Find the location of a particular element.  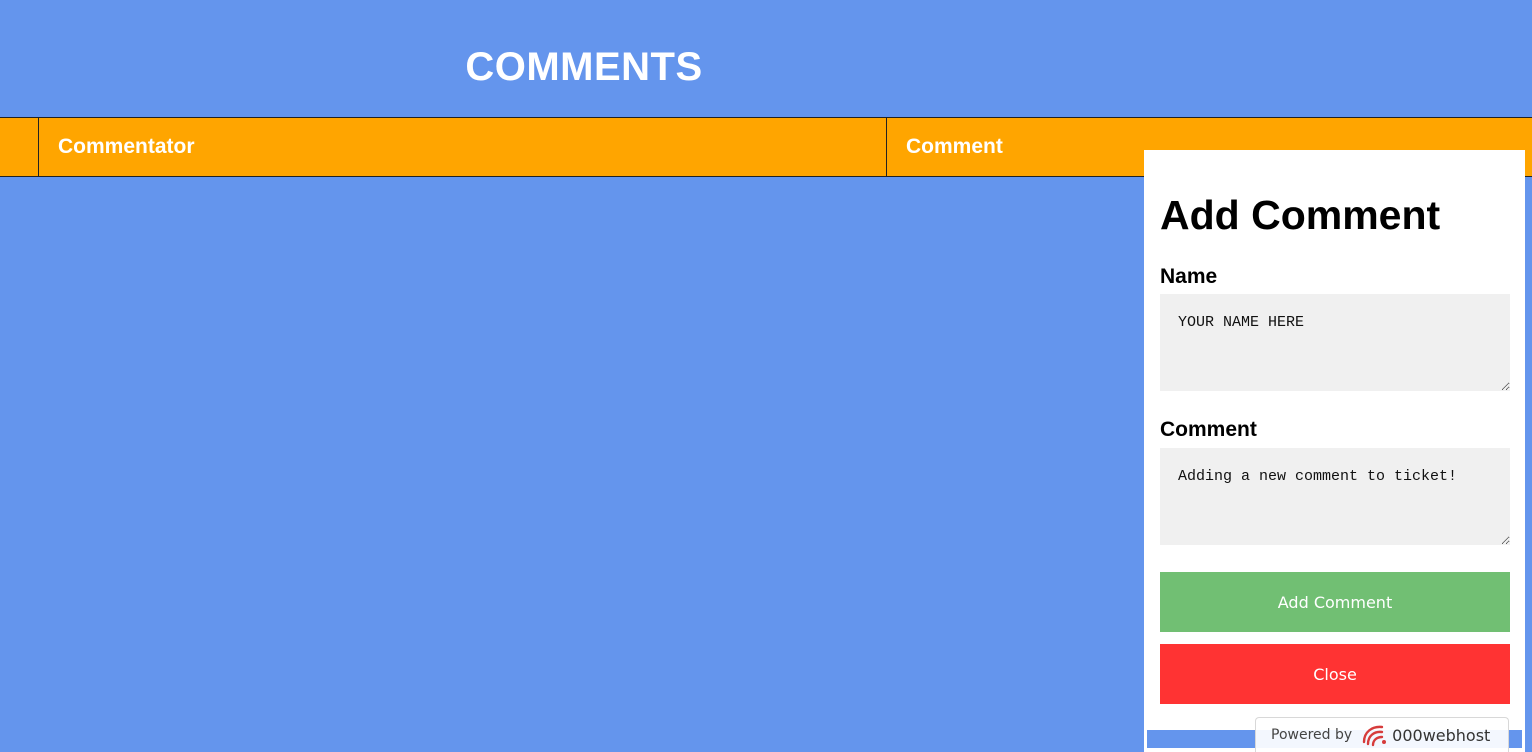

powered-by-label: Powered by is located at coordinates (1312, 735).